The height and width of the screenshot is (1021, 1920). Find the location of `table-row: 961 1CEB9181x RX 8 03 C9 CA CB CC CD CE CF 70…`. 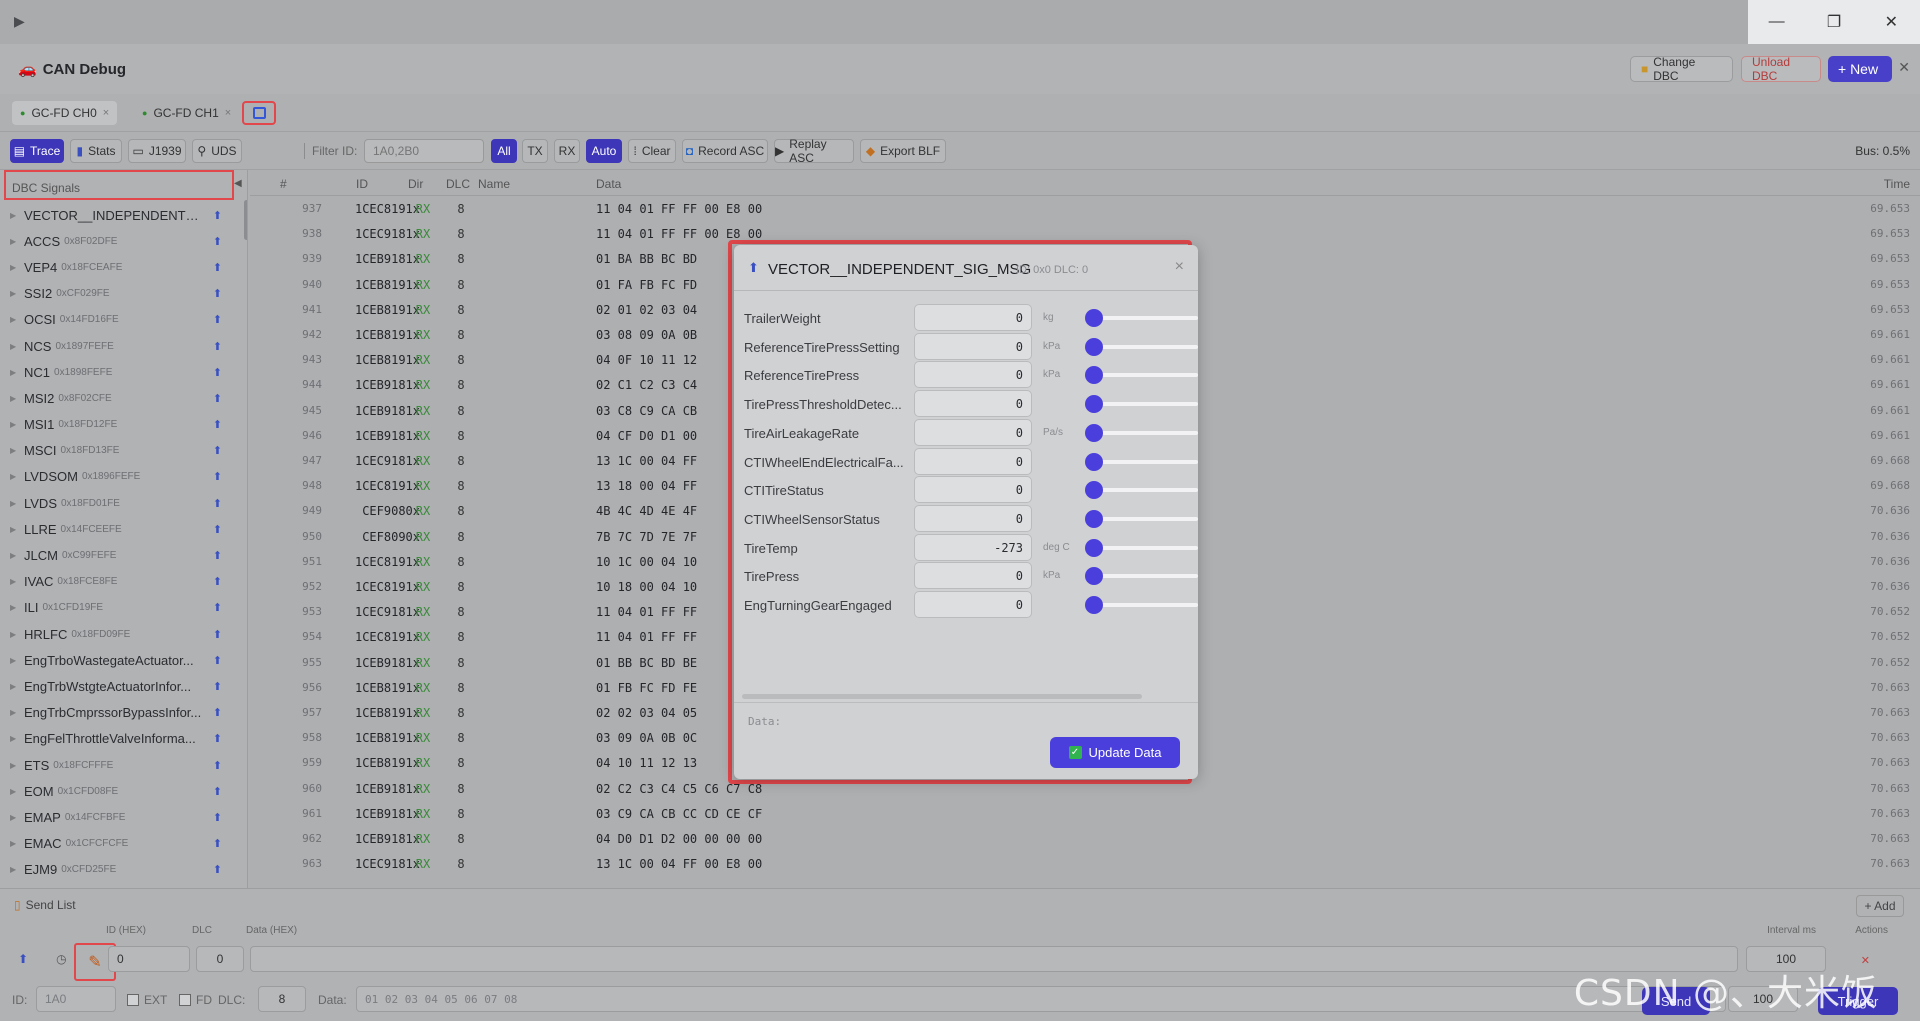

table-row: 961 1CEB9181x RX 8 03 C9 CA CB CC CD CE CF 70… is located at coordinates (1085, 813).